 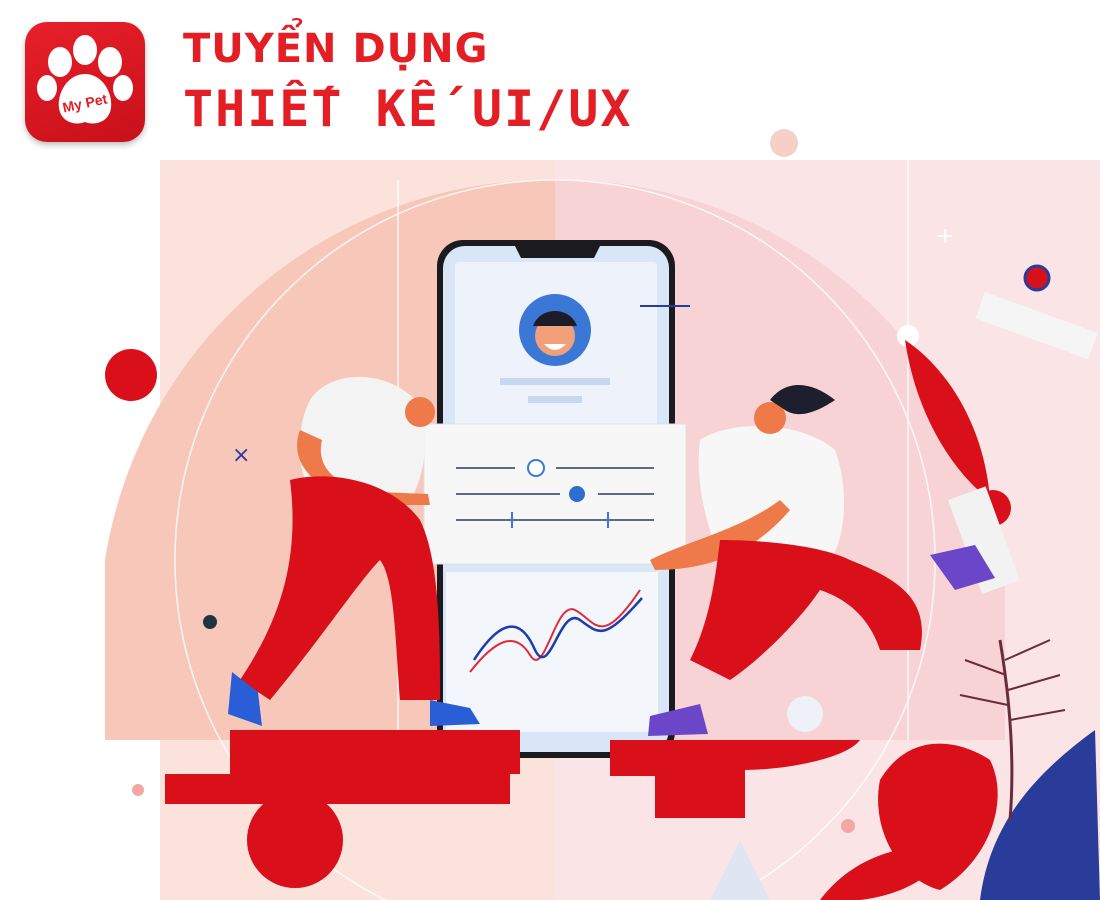 I want to click on person-left-shirt, so click(x=362, y=440).